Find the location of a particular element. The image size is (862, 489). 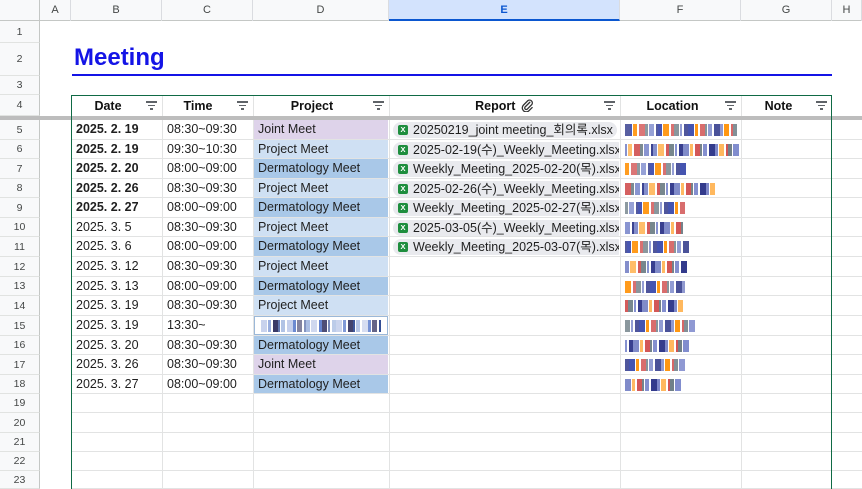

row-header-7: 7 is located at coordinates (20, 169).